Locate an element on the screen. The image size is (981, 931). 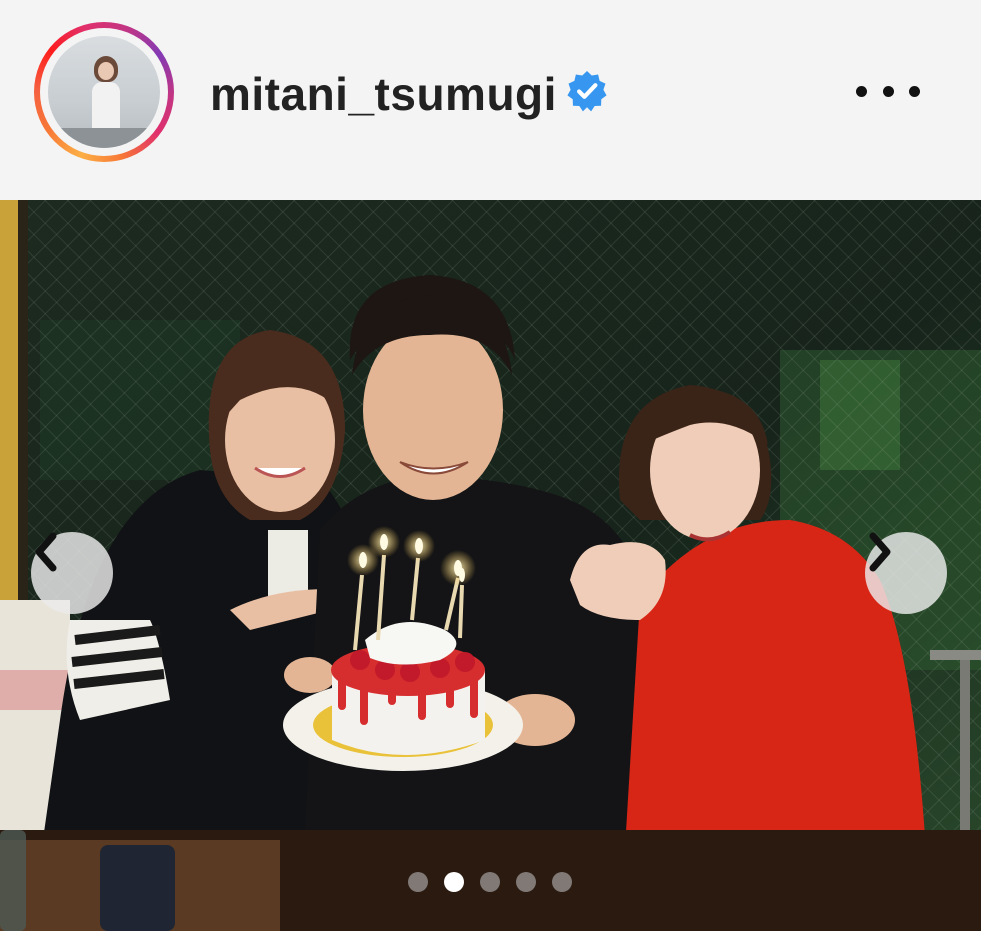
verified-badge-icon is located at coordinates (587, 91).